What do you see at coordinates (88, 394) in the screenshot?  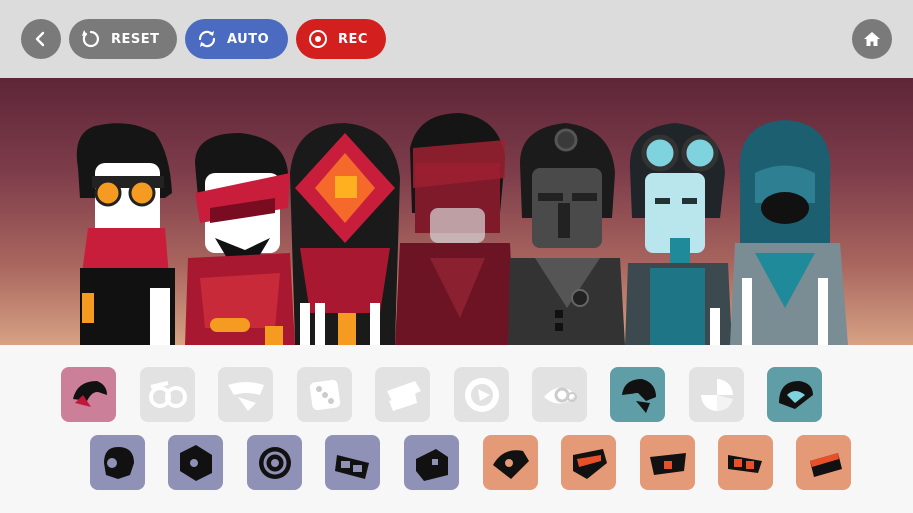 I see `pink-hair-icon` at bounding box center [88, 394].